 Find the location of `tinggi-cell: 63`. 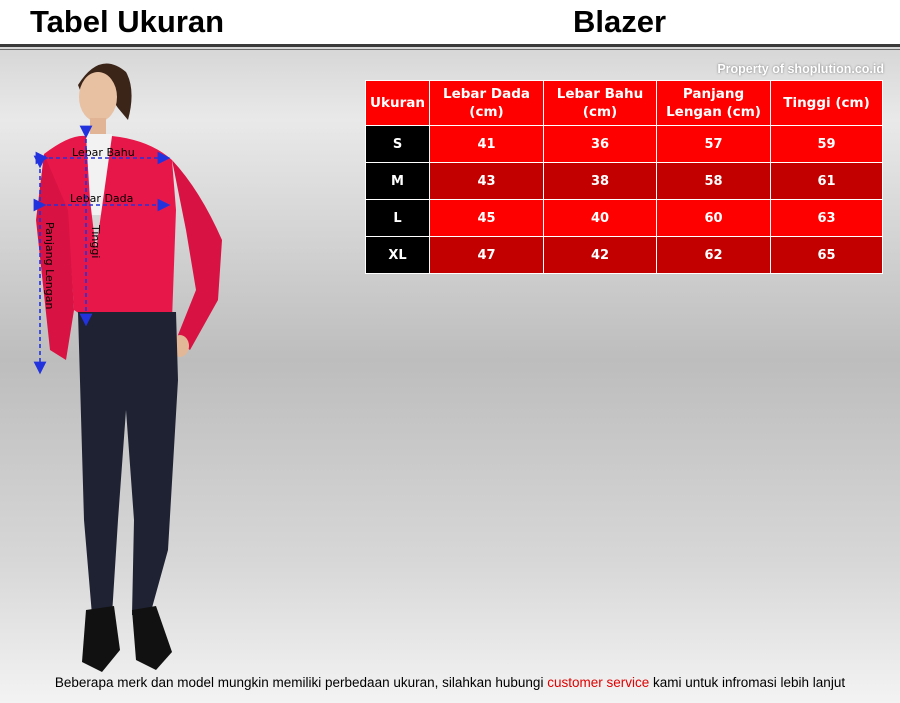

tinggi-cell: 63 is located at coordinates (826, 218).